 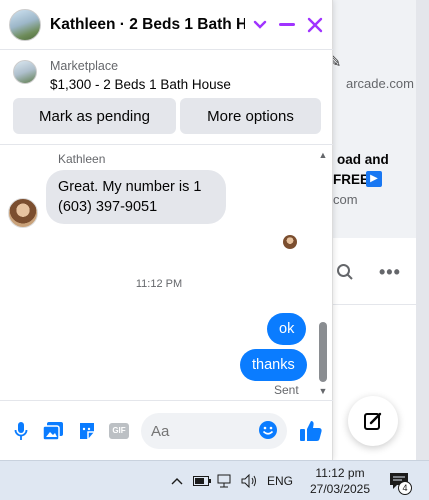 I want to click on more-icon: •••, so click(x=390, y=272).